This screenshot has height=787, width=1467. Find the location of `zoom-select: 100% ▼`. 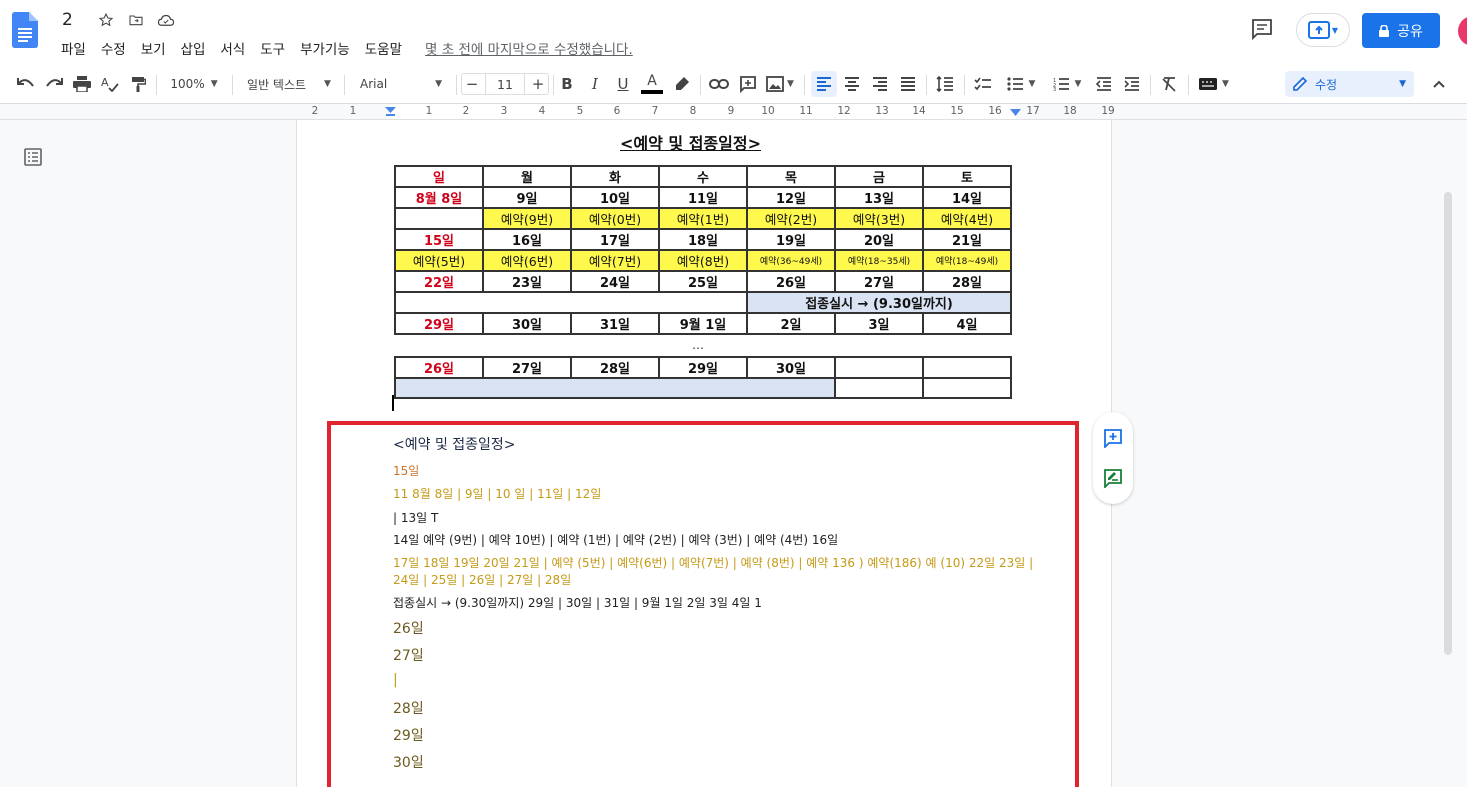

zoom-select: 100% ▼ is located at coordinates (194, 84).